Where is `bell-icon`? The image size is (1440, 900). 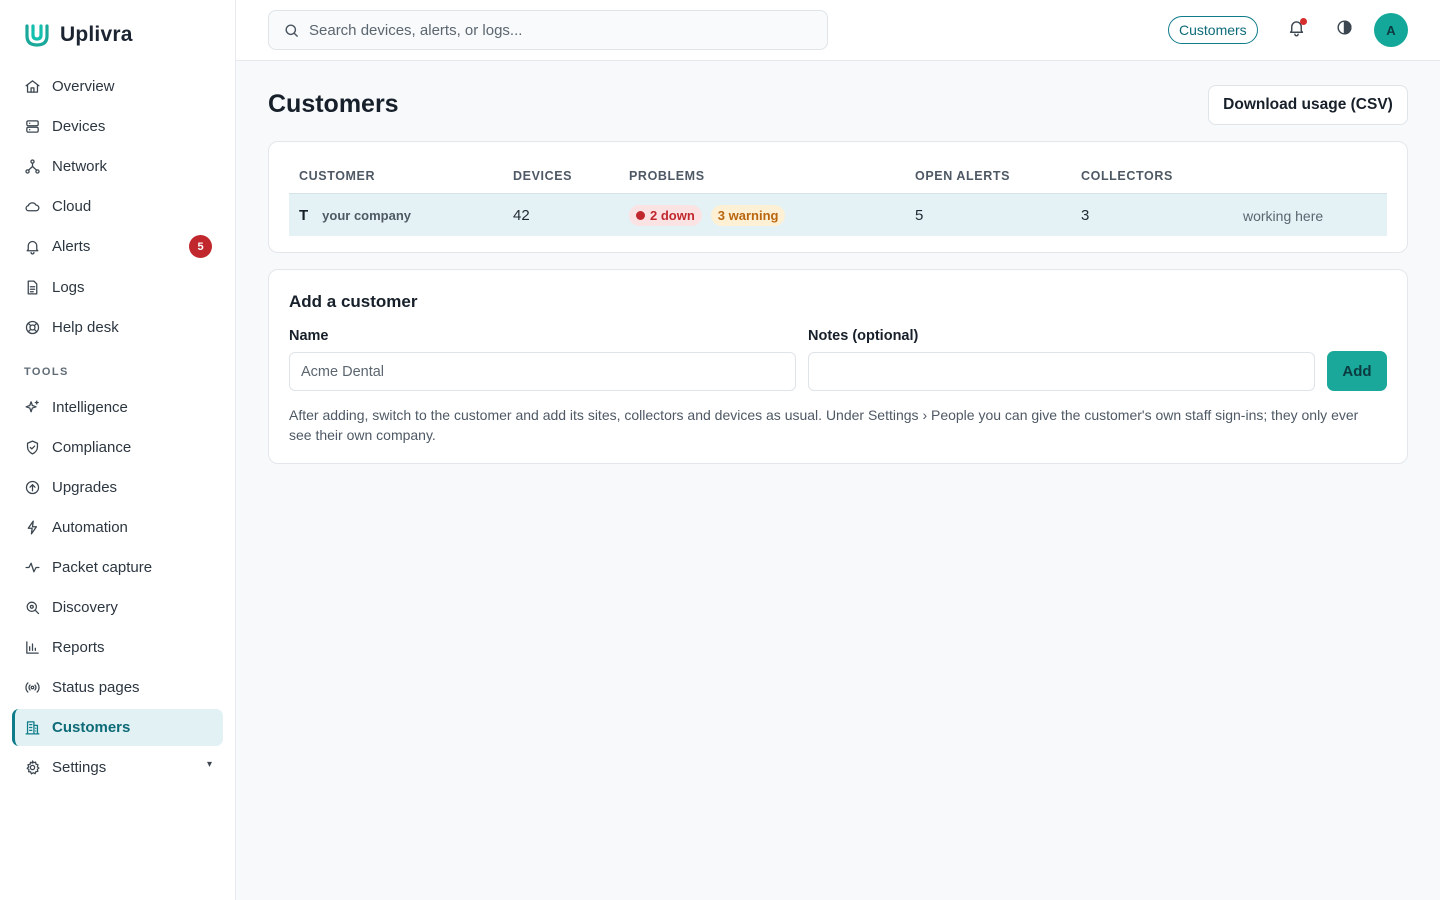
bell-icon is located at coordinates (32, 247).